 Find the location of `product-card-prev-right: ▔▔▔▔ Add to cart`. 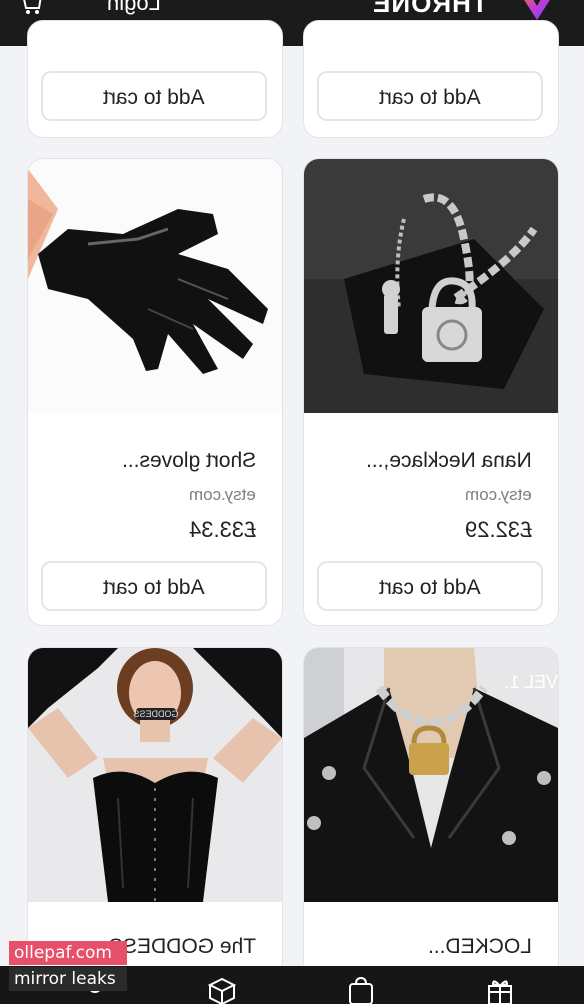

product-card-prev-right: ▔▔▔▔ Add to cart is located at coordinates (431, 79).